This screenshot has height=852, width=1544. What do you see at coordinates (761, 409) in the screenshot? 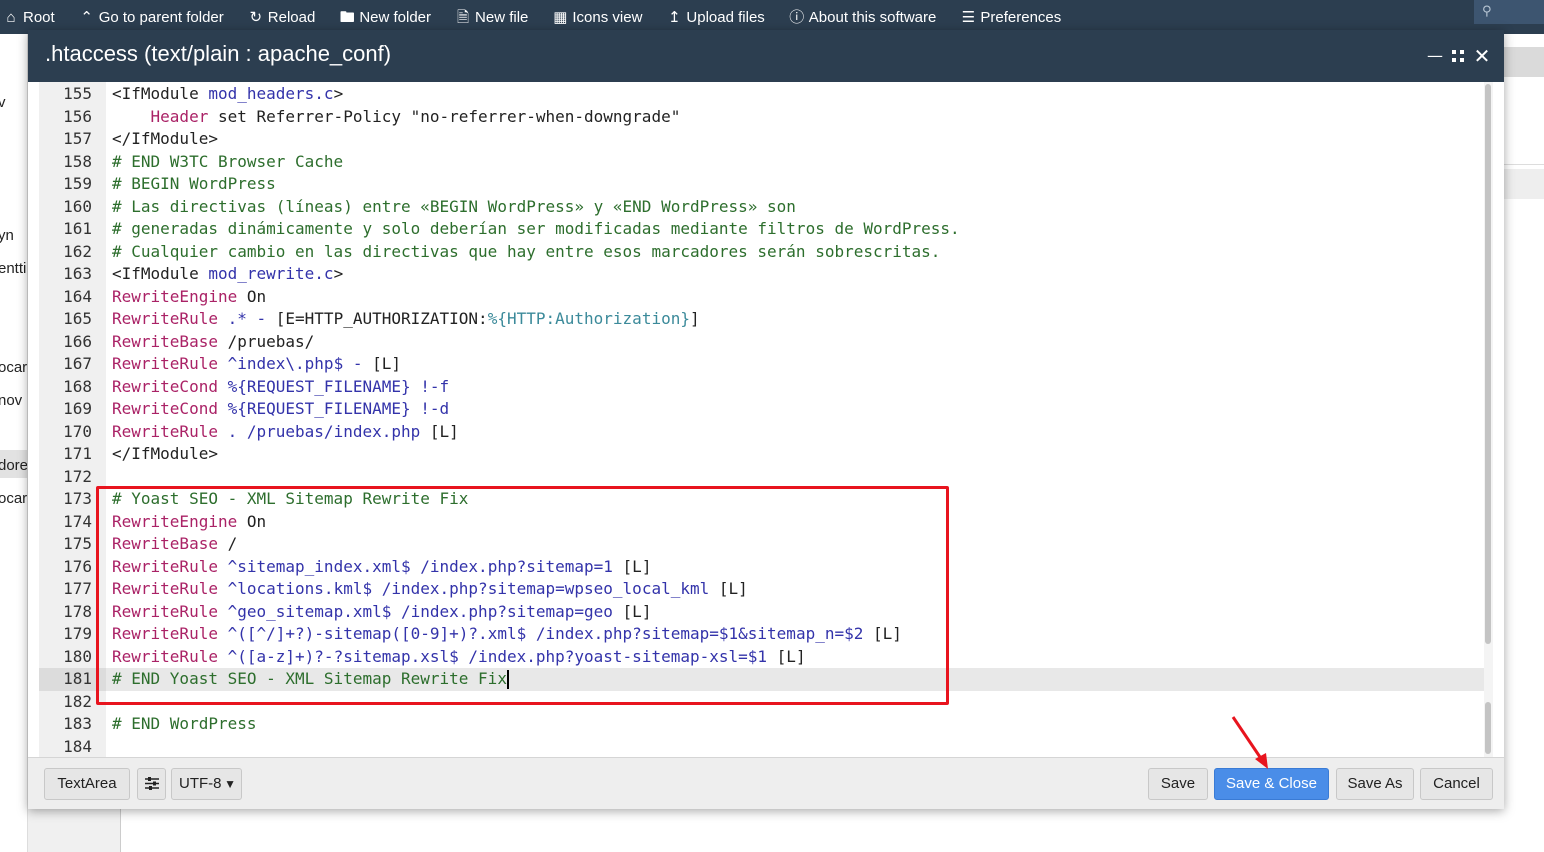
I see `code-line: 169 RewriteCond %{REQUEST_FILENAME} !-d` at bounding box center [761, 409].